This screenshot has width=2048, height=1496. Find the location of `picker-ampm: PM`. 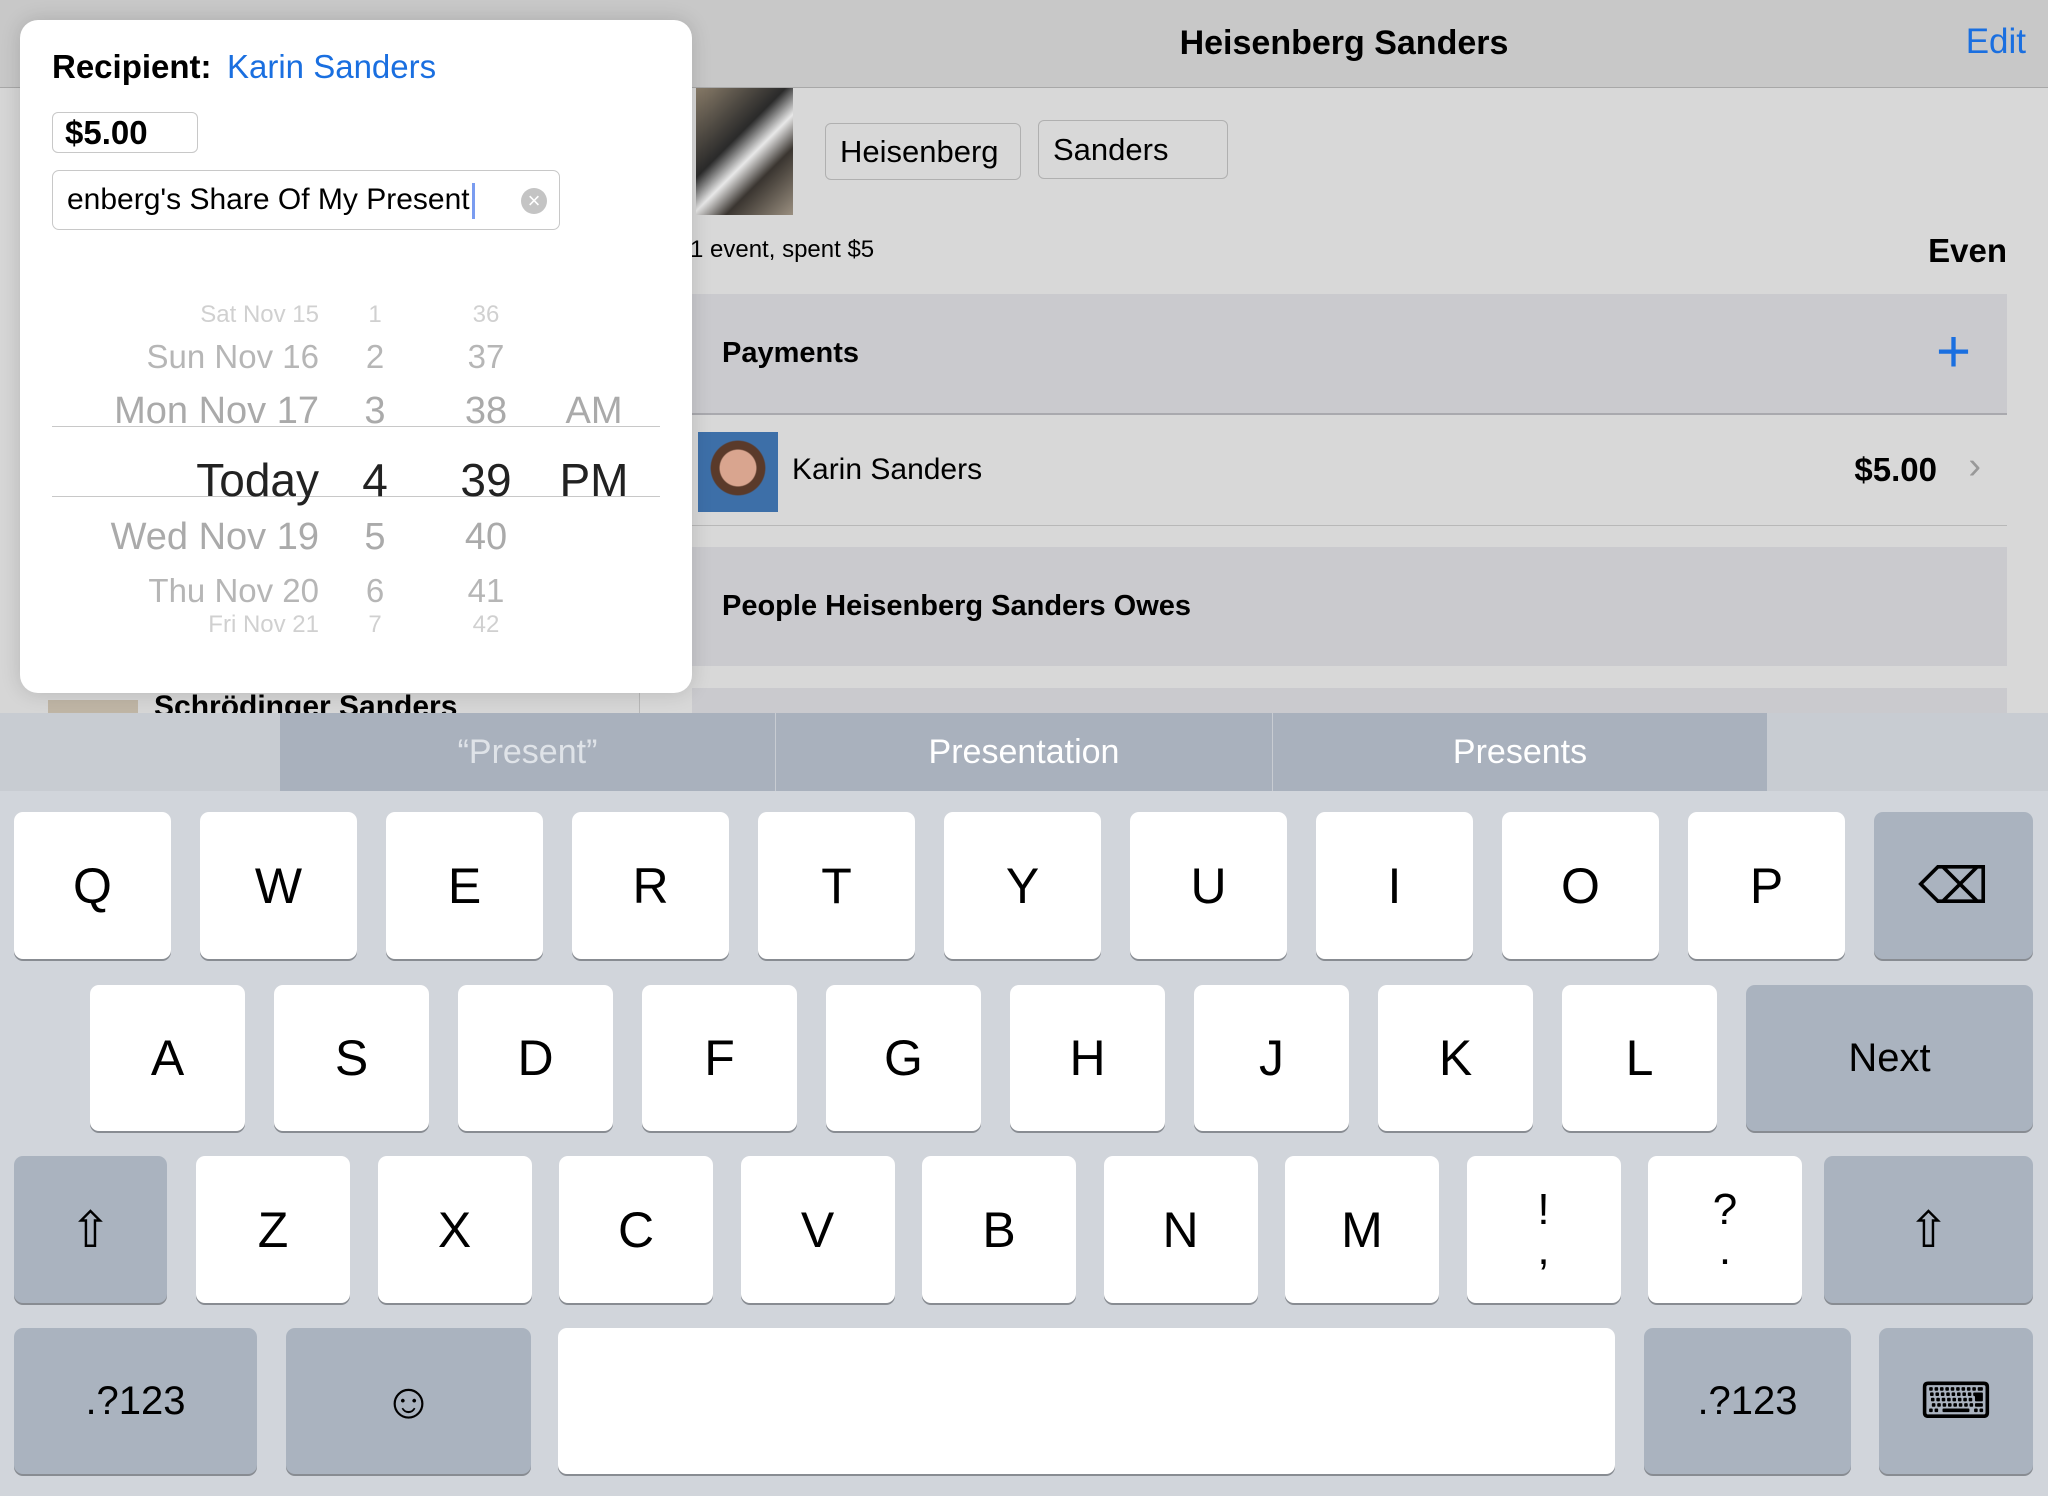

picker-ampm: PM is located at coordinates (594, 480).